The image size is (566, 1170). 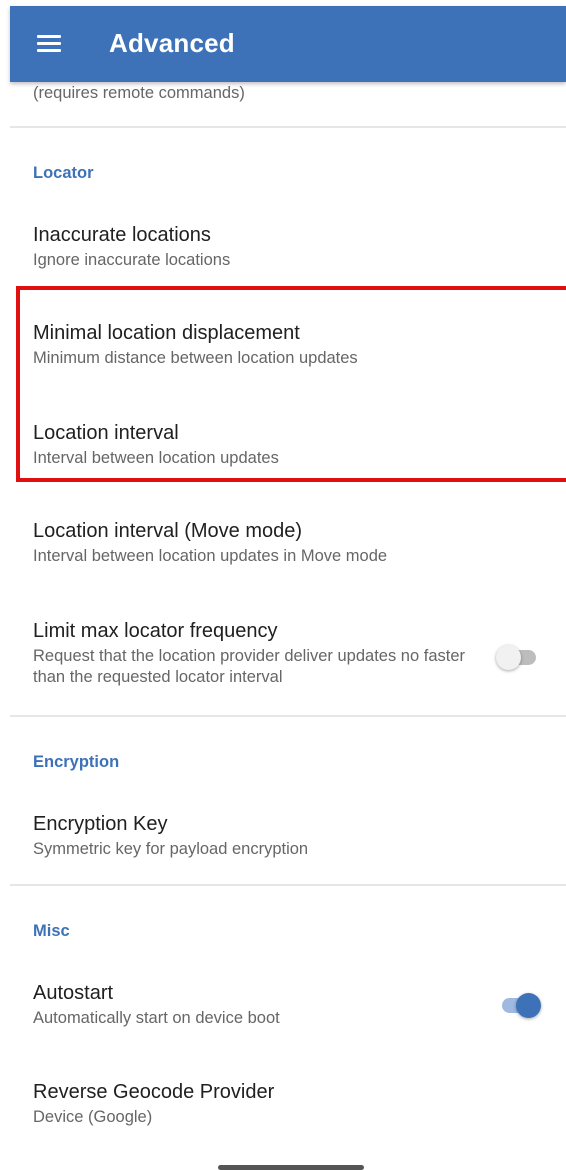 I want to click on page-title: Advanced, so click(x=172, y=43).